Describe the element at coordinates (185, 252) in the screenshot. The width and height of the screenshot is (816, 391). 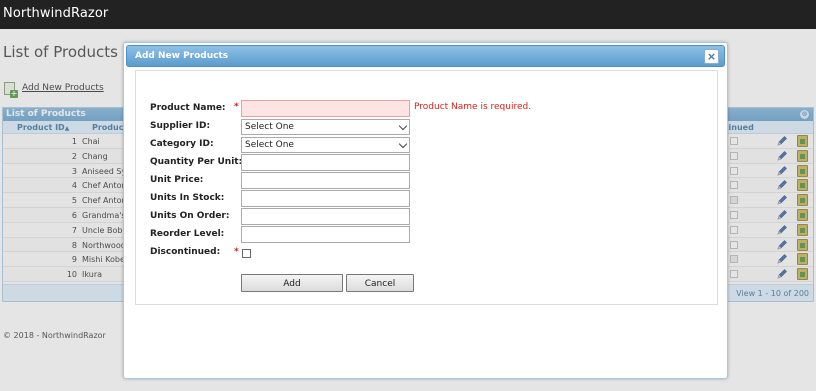
I see `discontinued-label: Discontinued:` at that location.